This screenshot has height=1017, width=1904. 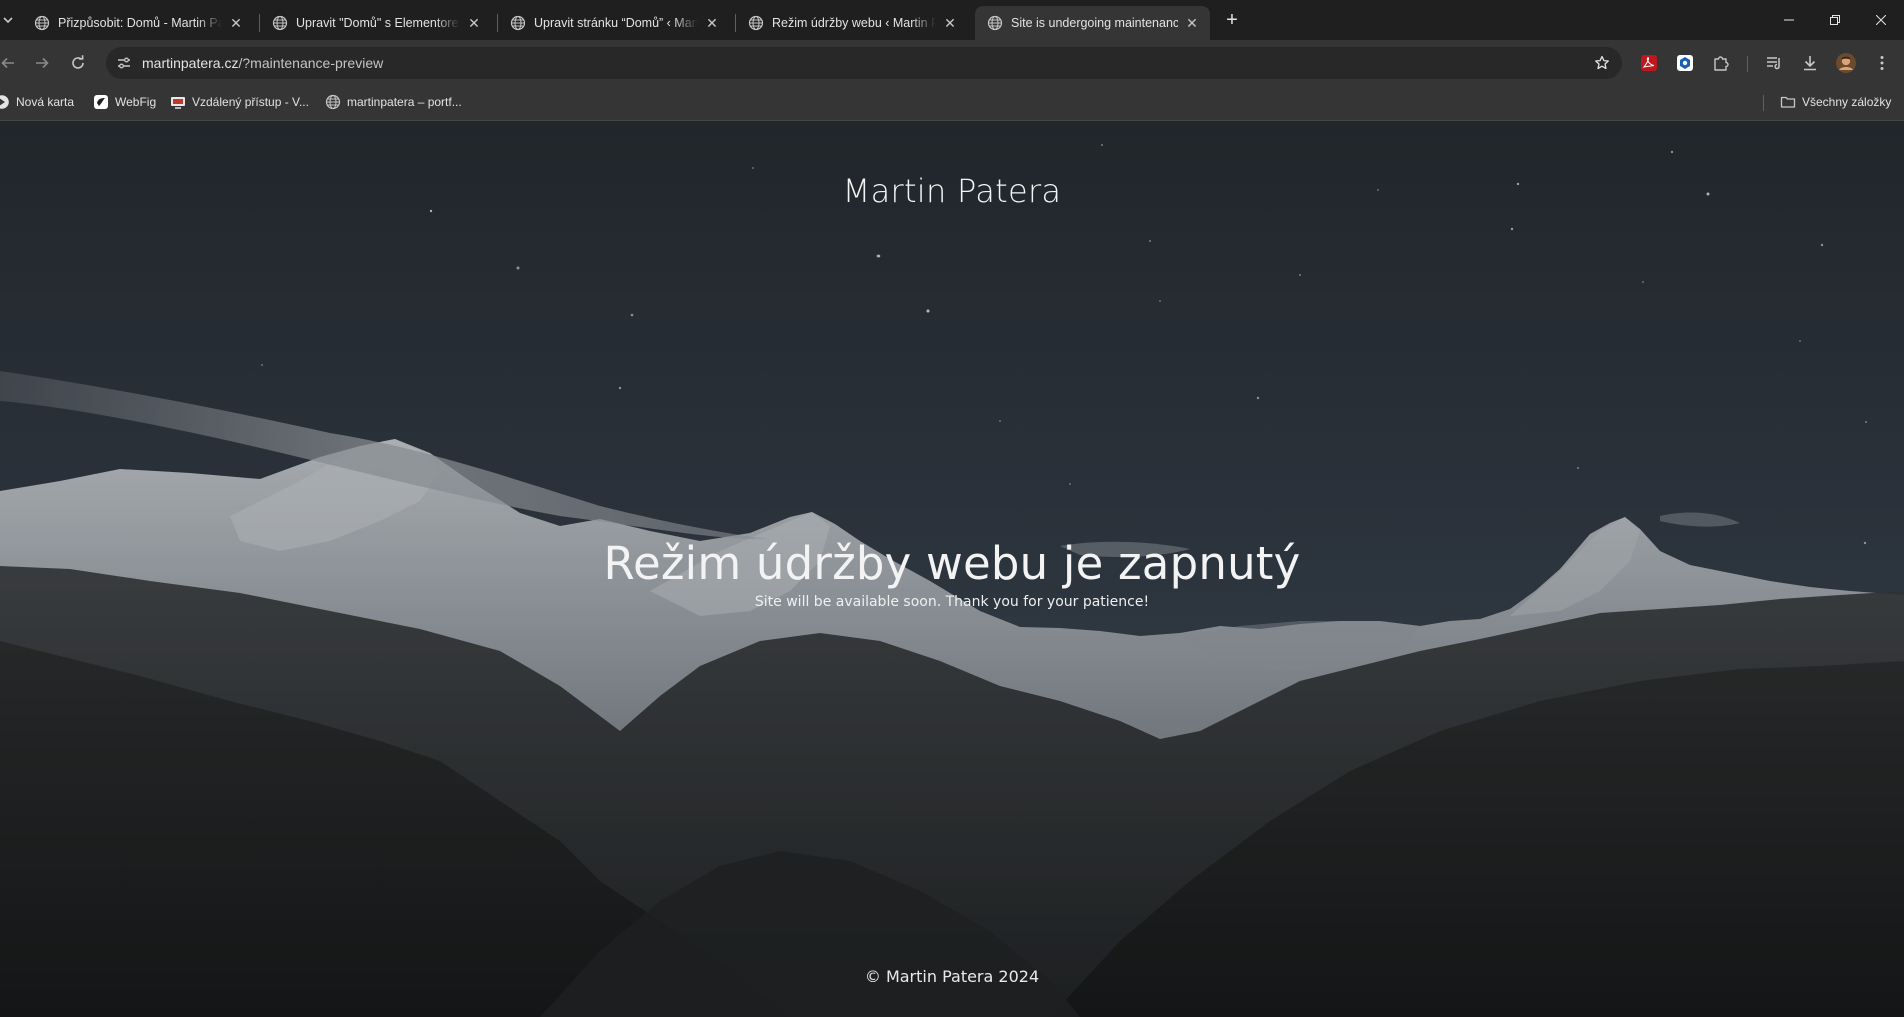 I want to click on menu-kebab-icon, so click(x=1882, y=63).